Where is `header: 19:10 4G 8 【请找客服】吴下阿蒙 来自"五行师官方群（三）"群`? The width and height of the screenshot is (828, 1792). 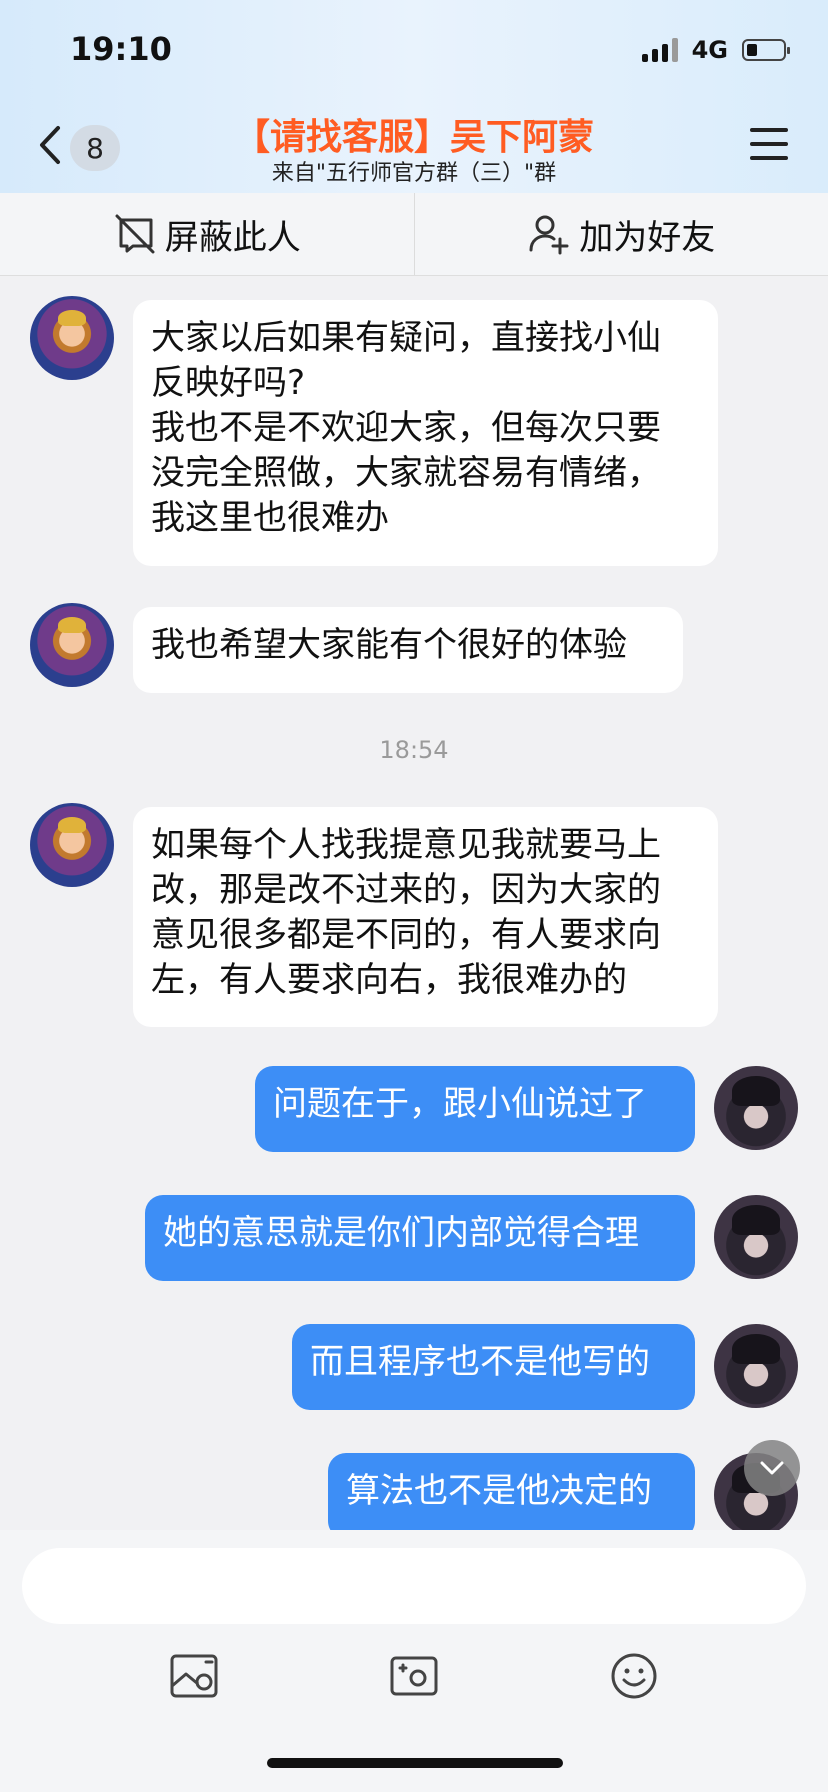 header: 19:10 4G 8 【请找客服】吴下阿蒙 来自"五行师官方群（三）"群 is located at coordinates (414, 96).